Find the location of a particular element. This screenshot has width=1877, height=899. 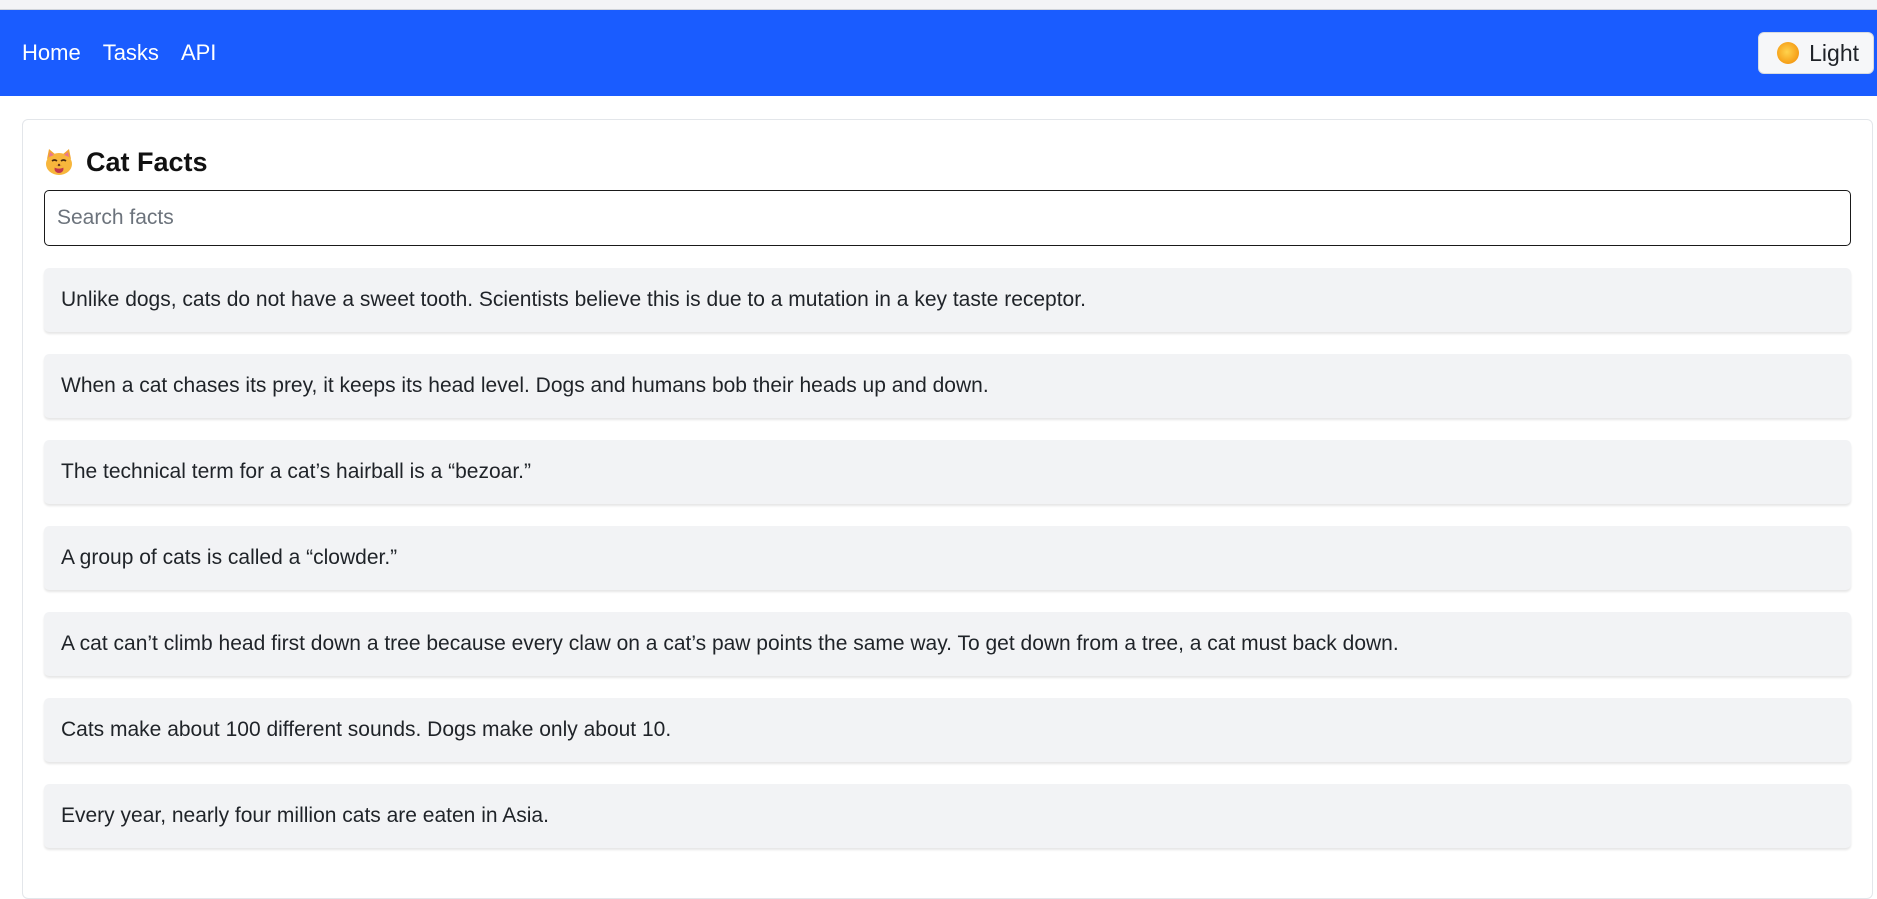

theme-toggle-button: Light is located at coordinates (1816, 53).